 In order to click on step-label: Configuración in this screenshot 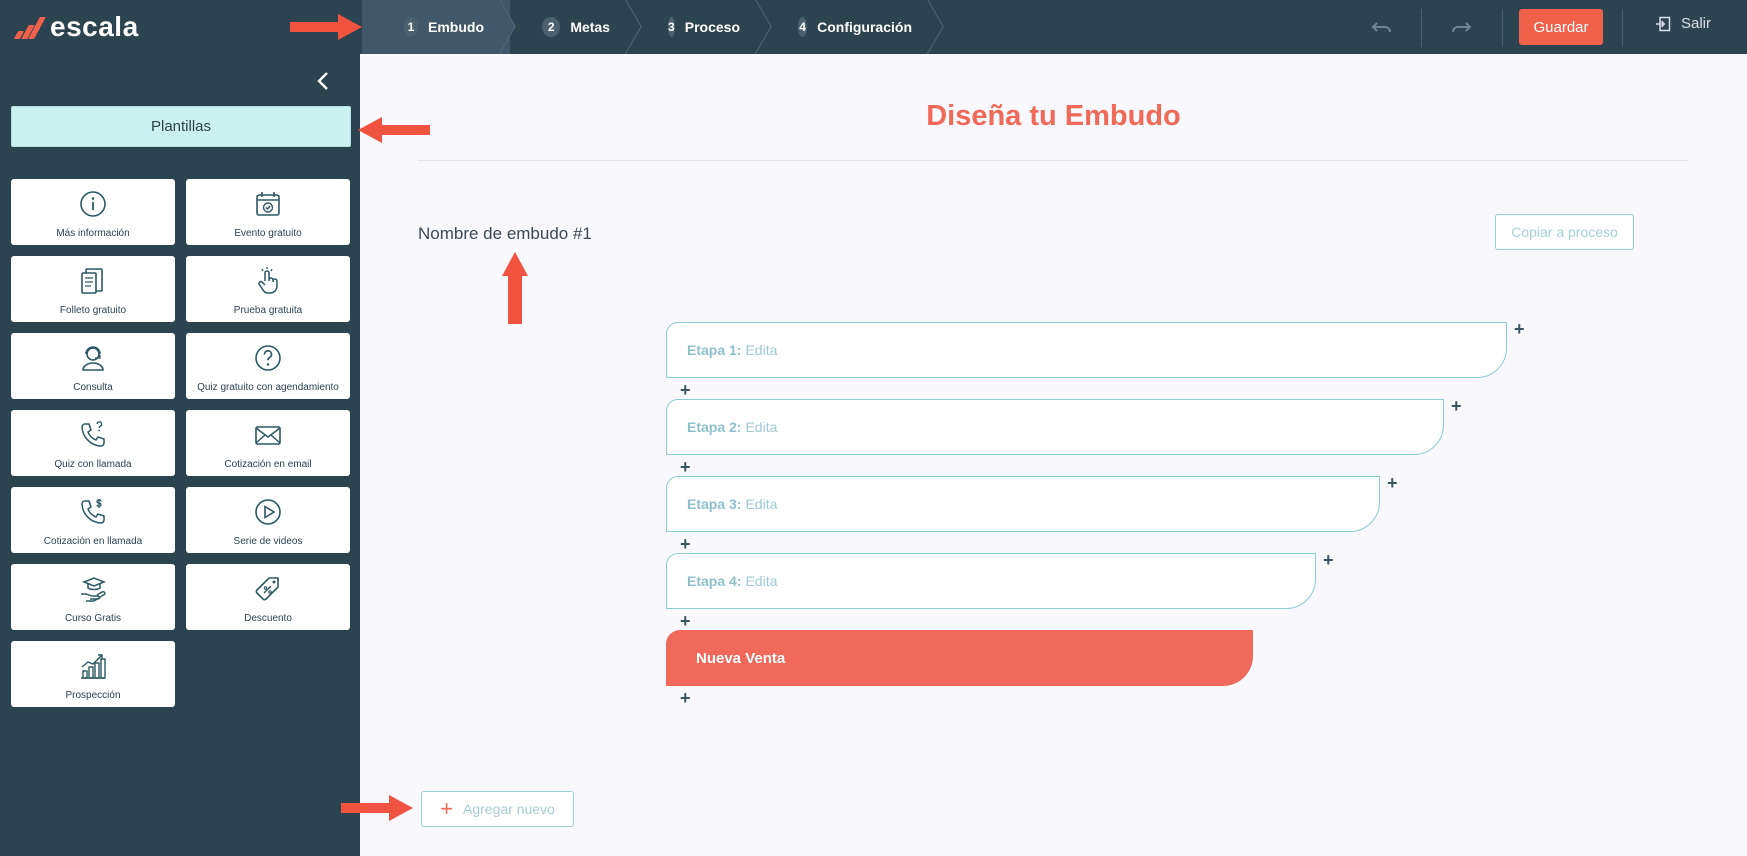, I will do `click(864, 27)`.